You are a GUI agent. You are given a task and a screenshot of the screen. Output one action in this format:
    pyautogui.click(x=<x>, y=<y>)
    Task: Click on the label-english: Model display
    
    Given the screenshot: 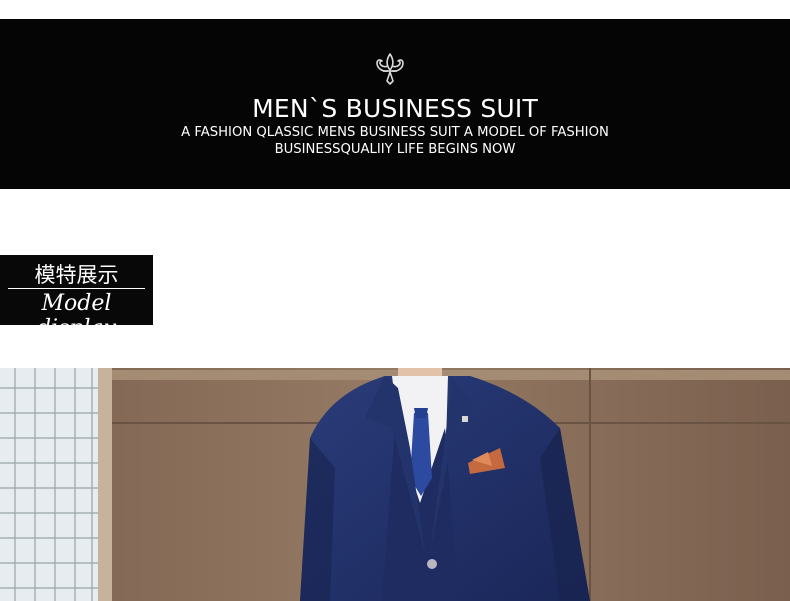 What is the action you would take?
    pyautogui.click(x=76, y=316)
    